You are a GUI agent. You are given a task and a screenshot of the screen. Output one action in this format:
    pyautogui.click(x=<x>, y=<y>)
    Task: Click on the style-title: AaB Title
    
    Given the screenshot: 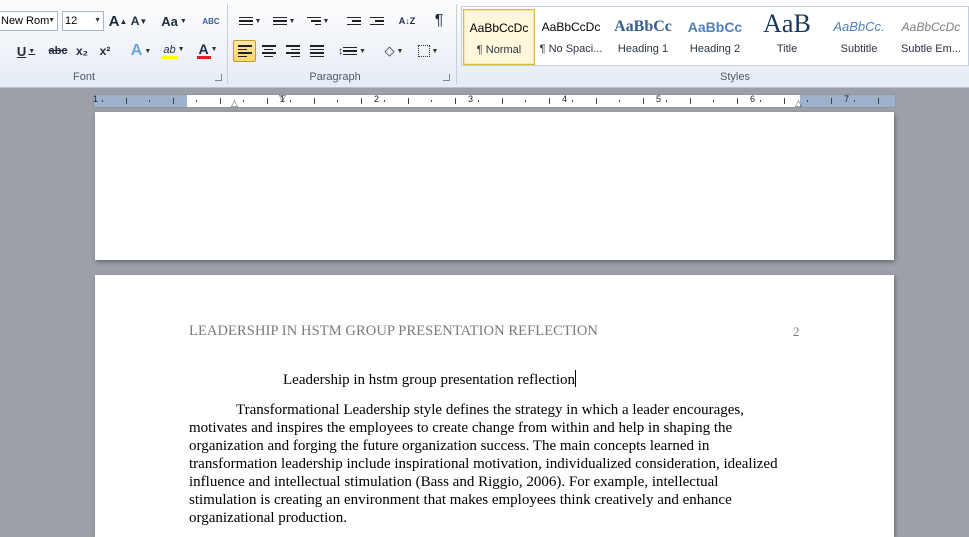 What is the action you would take?
    pyautogui.click(x=787, y=37)
    